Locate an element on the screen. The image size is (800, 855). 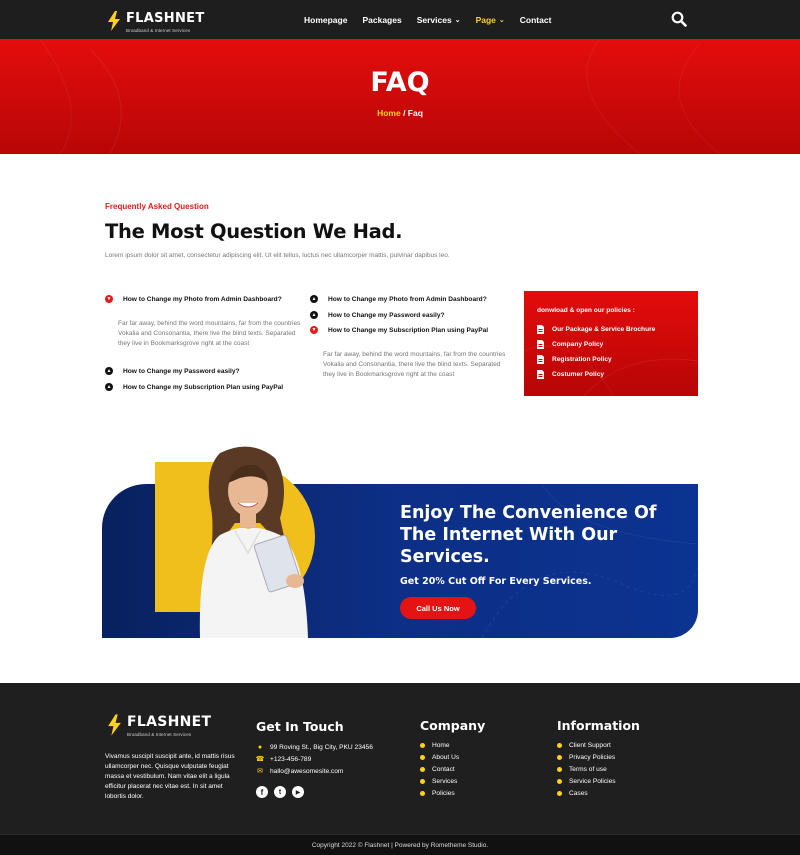
breadcrumb-current: Faq is located at coordinates (415, 113).